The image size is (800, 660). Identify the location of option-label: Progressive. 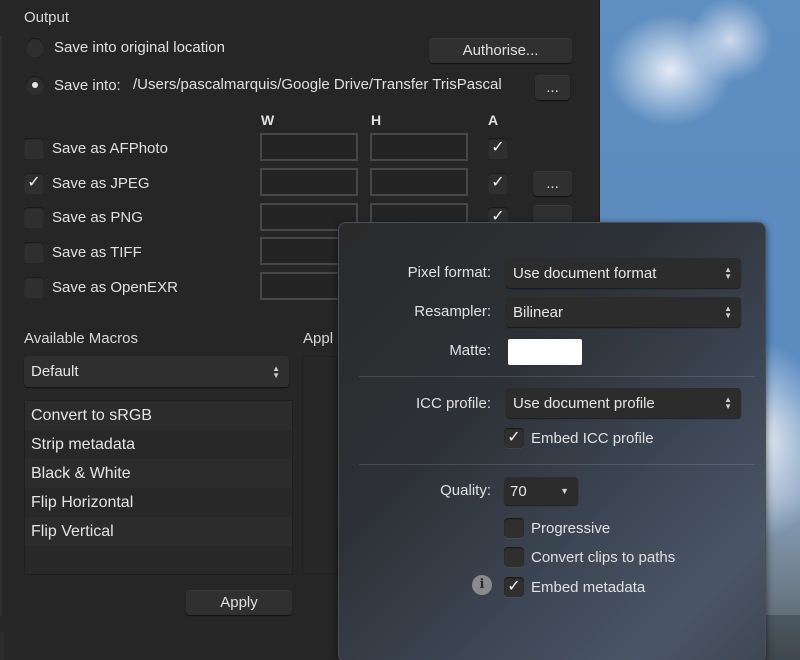
(571, 528).